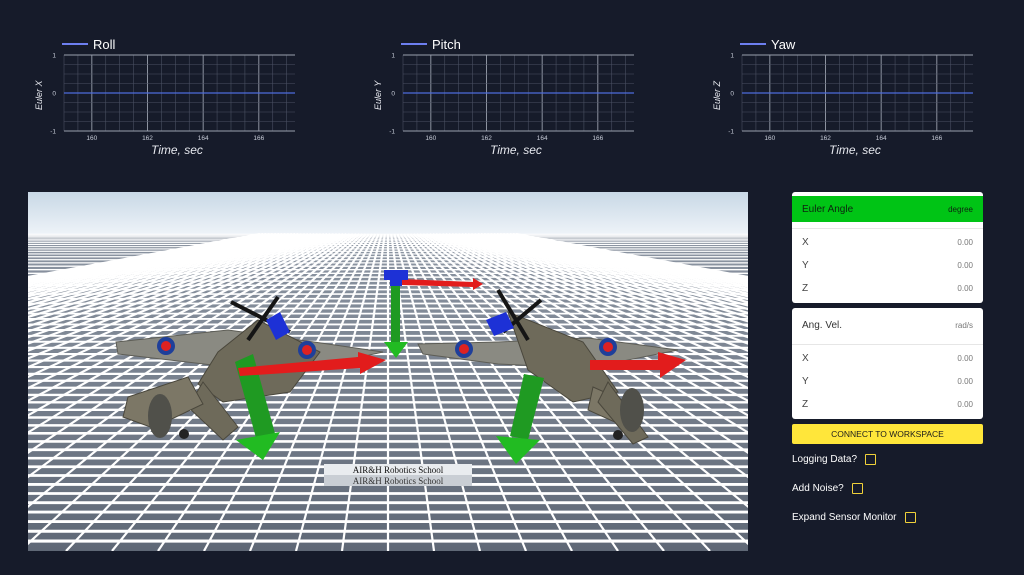 The width and height of the screenshot is (1024, 575). What do you see at coordinates (395, 313) in the screenshot?
I see `ref-z-axis-arrow` at bounding box center [395, 313].